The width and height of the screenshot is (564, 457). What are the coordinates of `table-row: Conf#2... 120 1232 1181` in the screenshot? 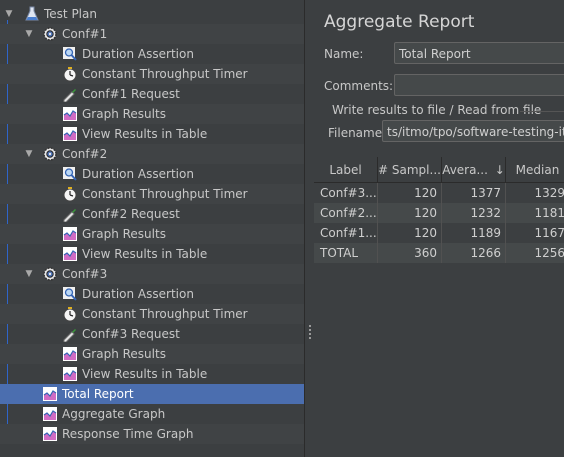 It's located at (439, 213).